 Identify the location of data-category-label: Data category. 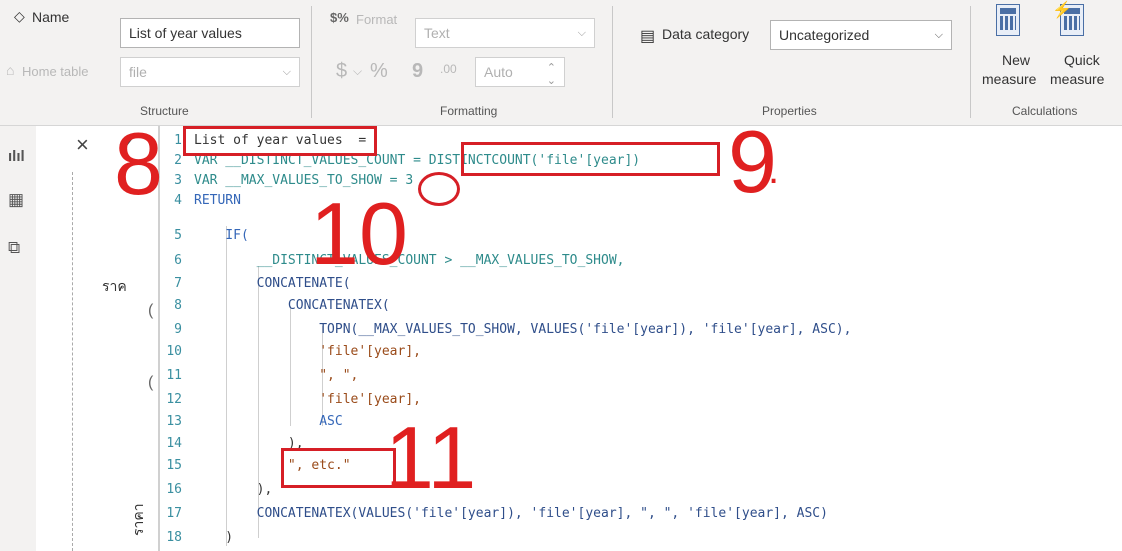
(706, 34).